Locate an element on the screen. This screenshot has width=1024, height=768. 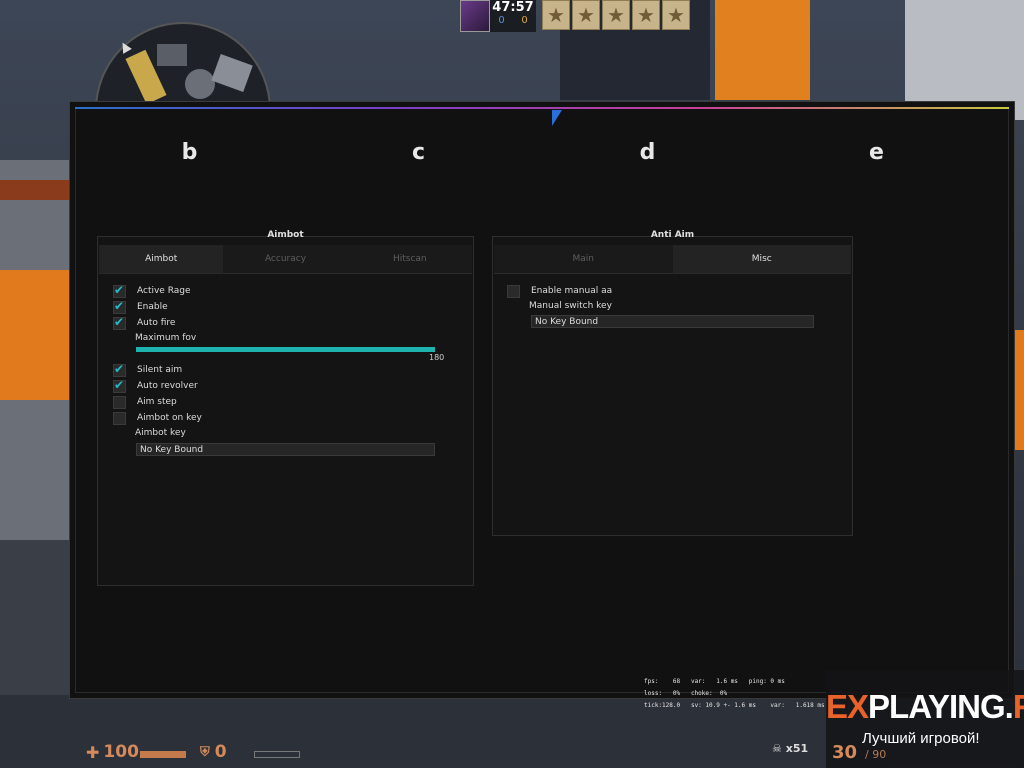
armor-value: 0 is located at coordinates (220, 752).